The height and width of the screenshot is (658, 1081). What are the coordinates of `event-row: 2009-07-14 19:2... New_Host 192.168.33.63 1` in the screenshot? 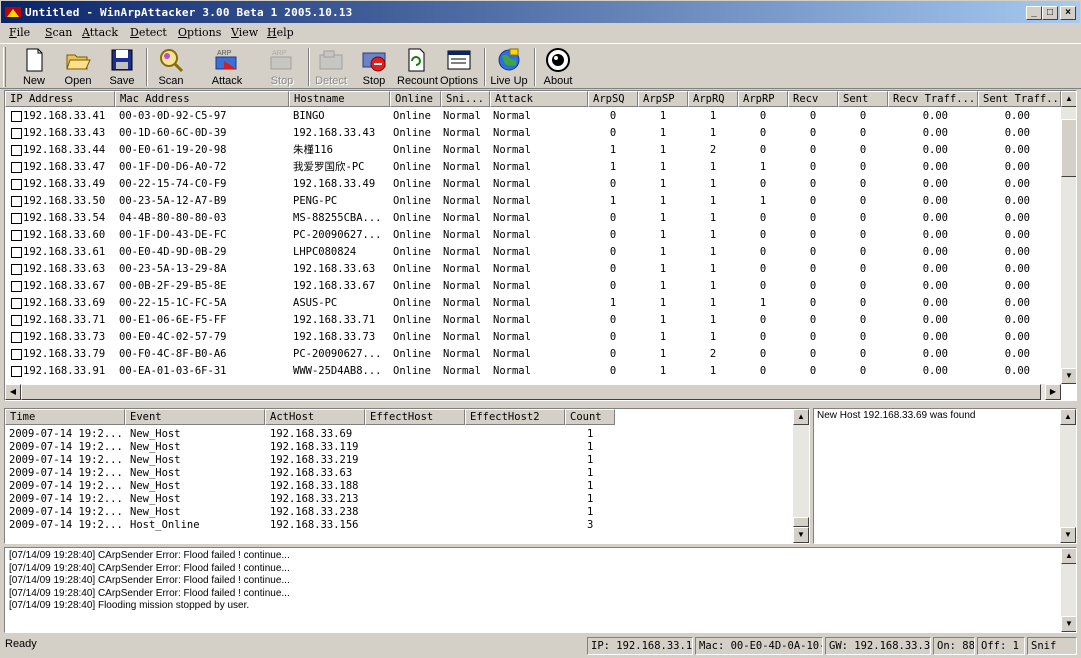 It's located at (395, 473).